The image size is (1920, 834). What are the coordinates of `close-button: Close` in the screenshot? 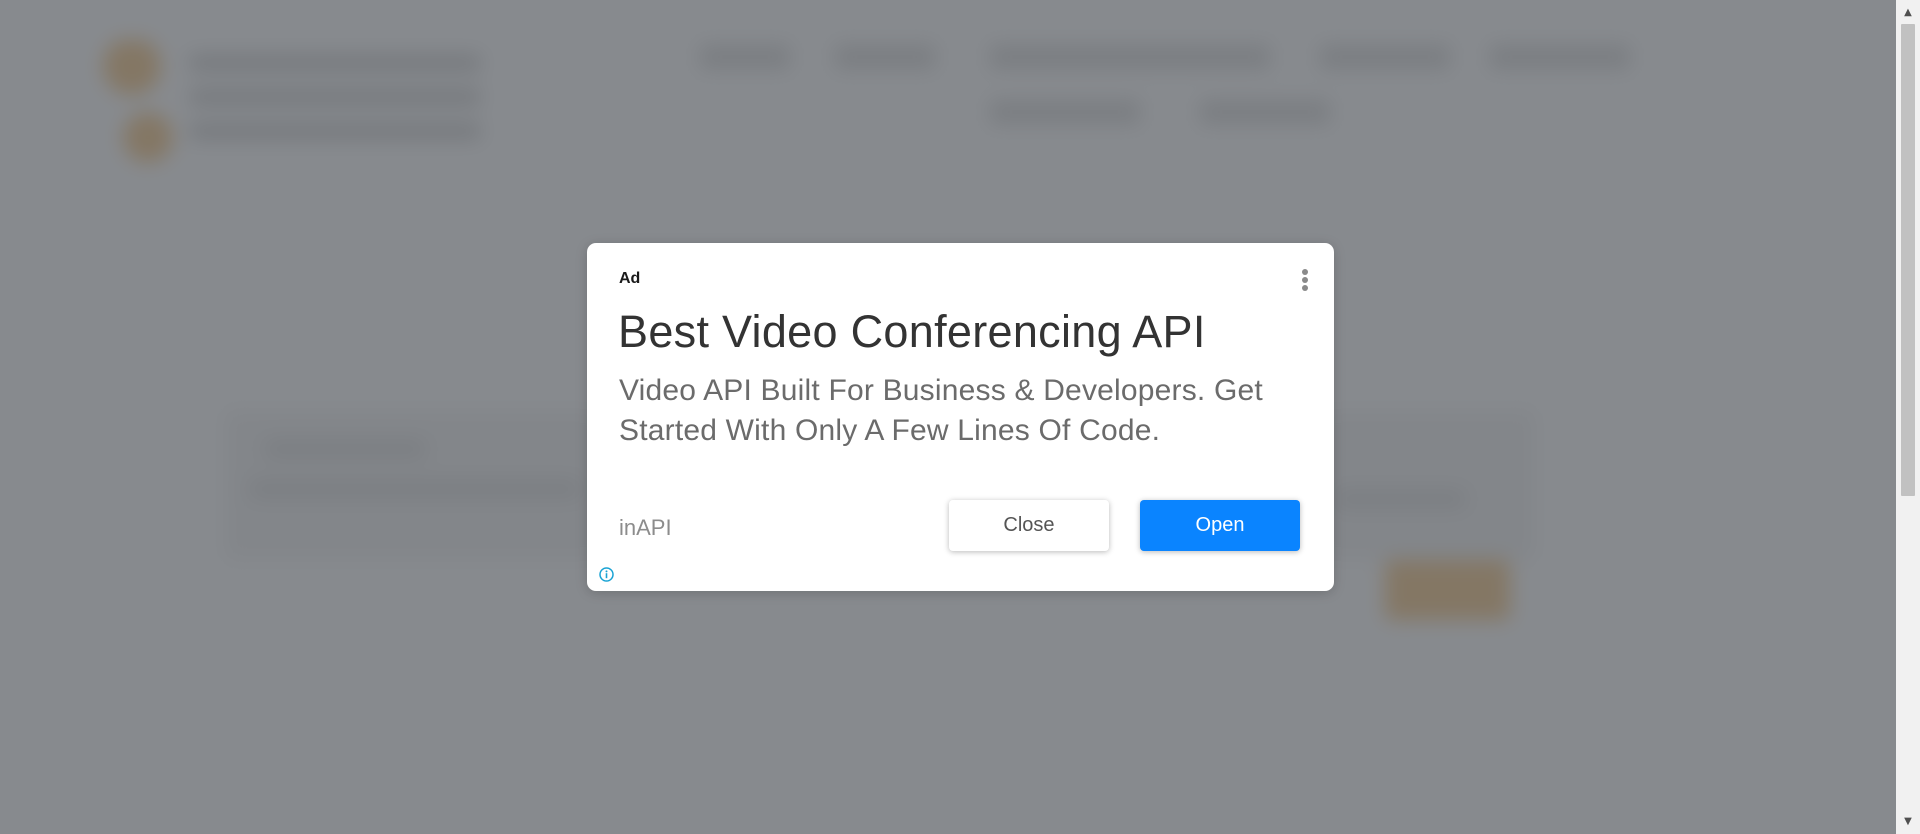 It's located at (1029, 525).